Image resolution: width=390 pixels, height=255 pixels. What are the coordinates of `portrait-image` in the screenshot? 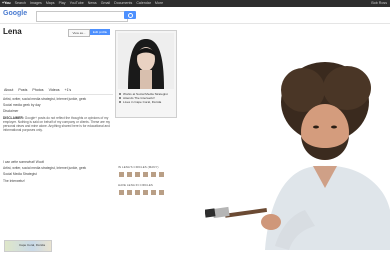 It's located at (146, 61).